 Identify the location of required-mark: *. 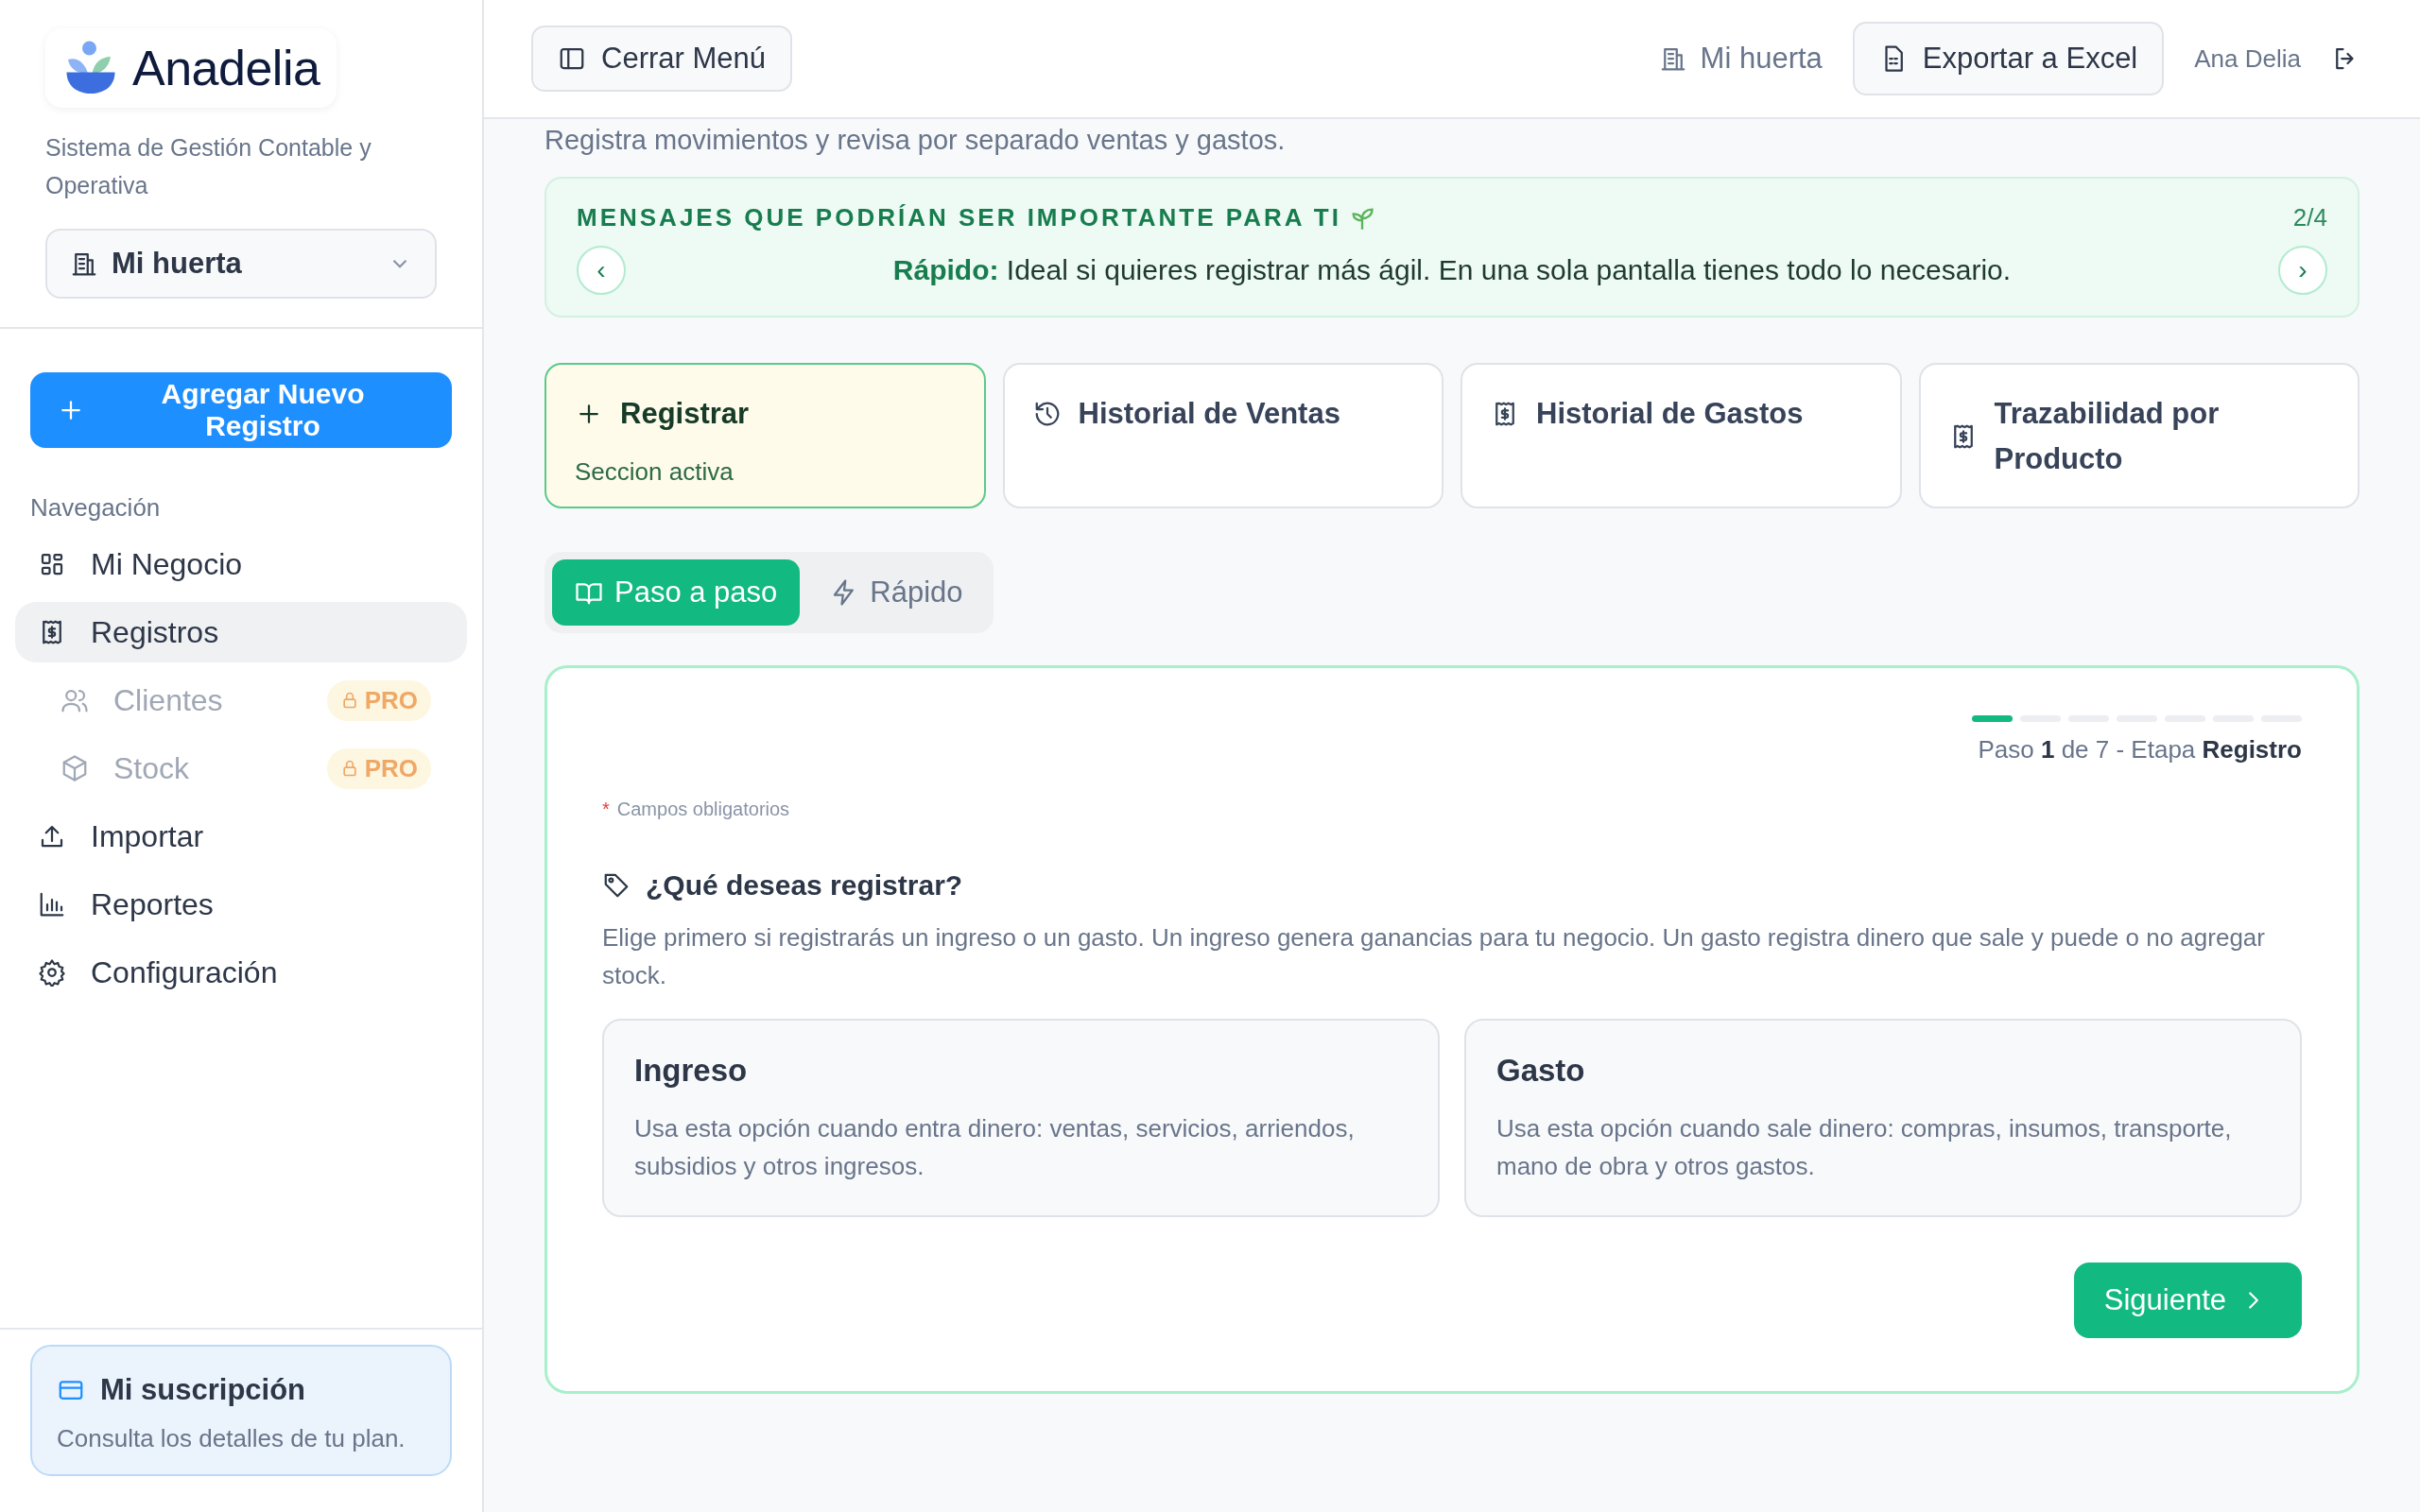
(606, 809).